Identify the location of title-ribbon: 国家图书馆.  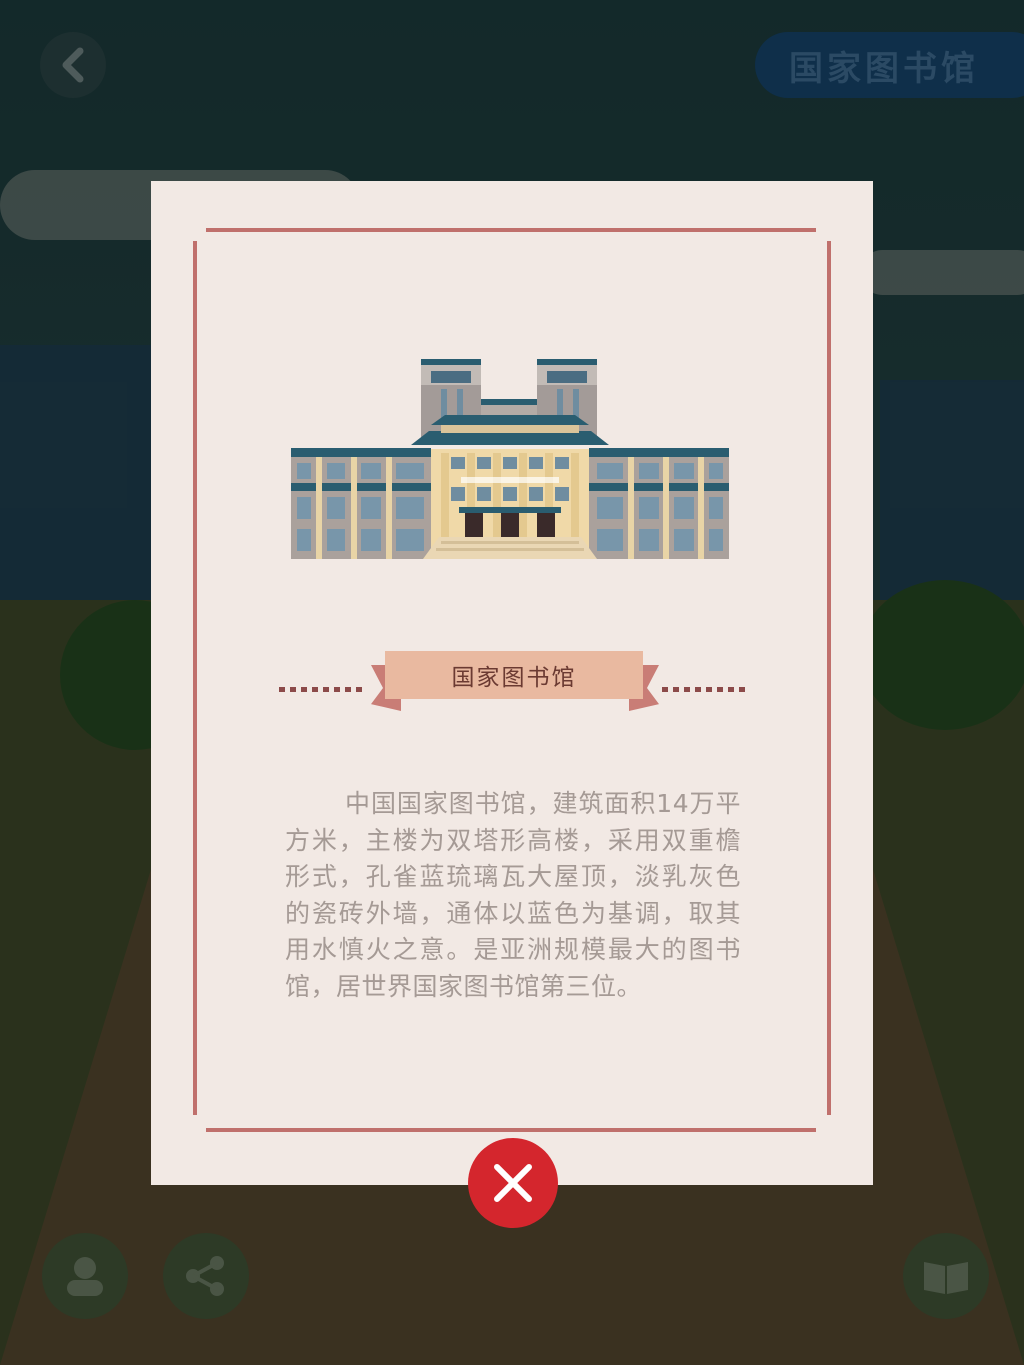
(511, 681).